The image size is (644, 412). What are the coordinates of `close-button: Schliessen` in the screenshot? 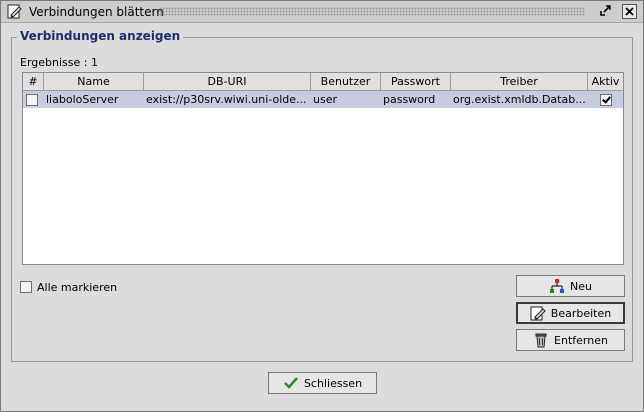 It's located at (322, 383).